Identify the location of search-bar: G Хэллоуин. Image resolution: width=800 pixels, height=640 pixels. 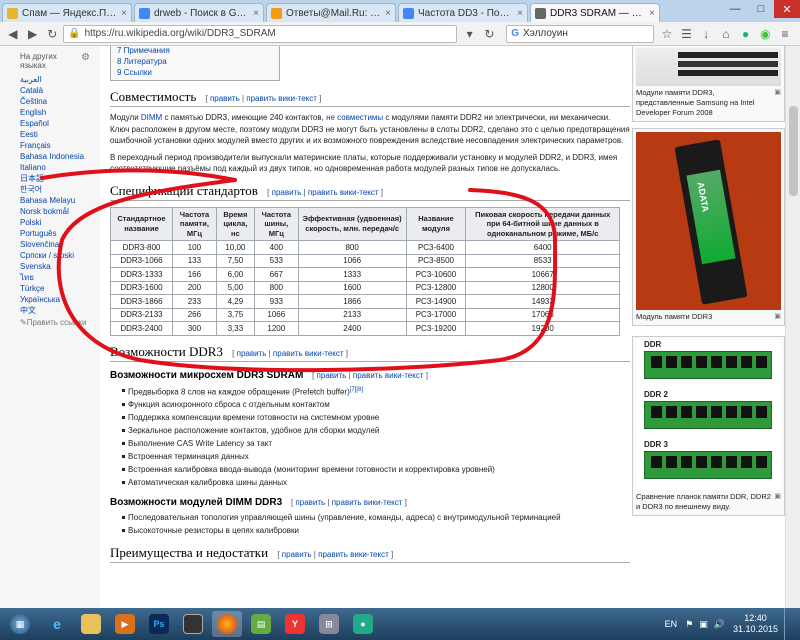
(580, 33).